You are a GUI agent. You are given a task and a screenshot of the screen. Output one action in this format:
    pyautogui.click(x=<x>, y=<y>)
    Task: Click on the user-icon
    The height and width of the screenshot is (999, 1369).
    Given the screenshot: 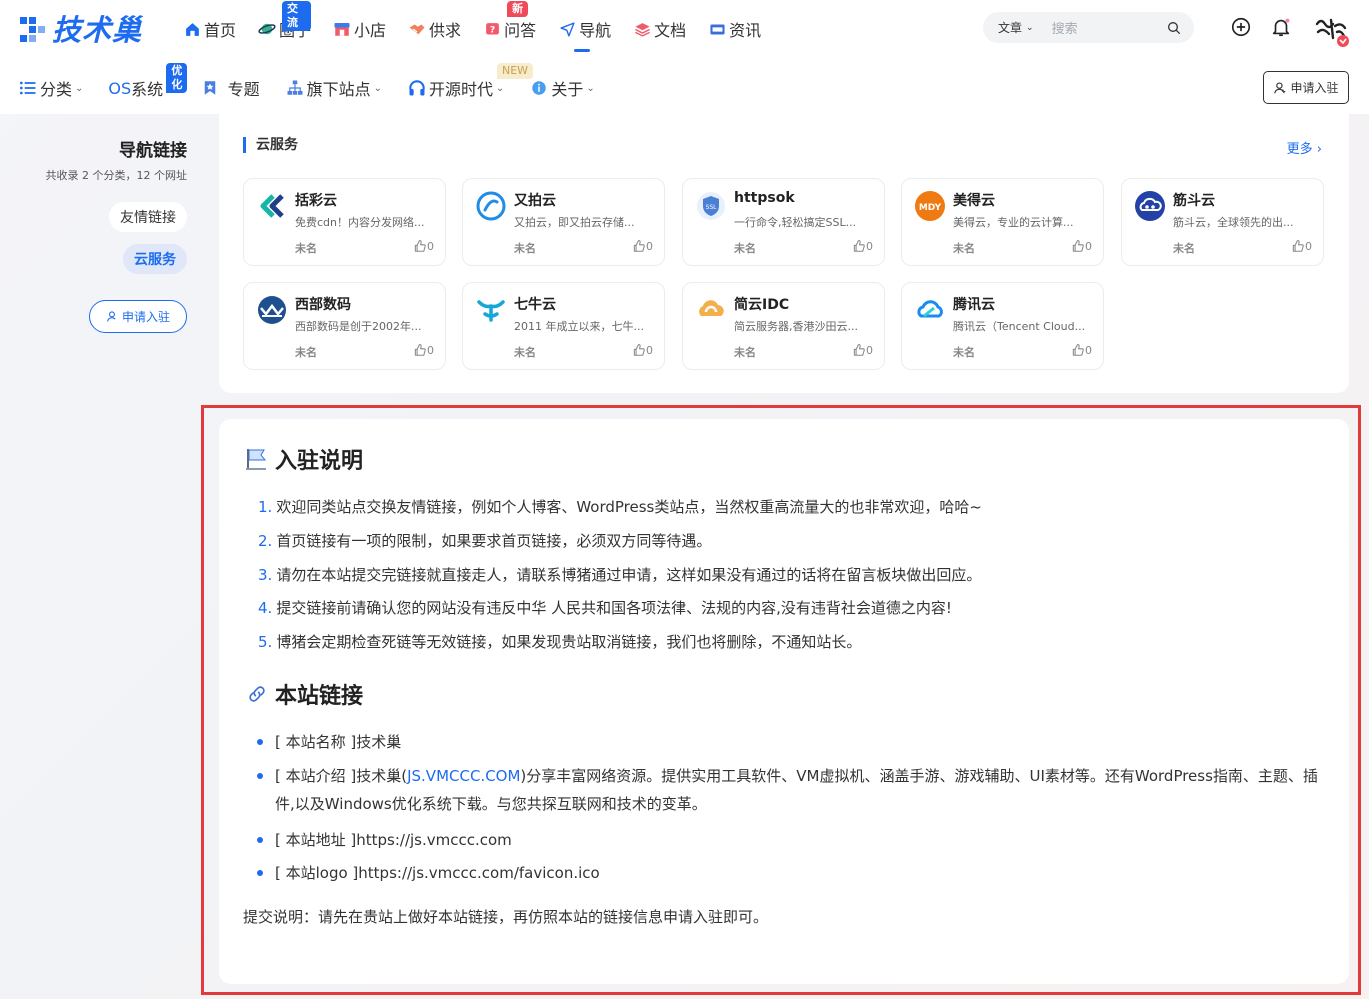 What is the action you would take?
    pyautogui.click(x=1280, y=88)
    